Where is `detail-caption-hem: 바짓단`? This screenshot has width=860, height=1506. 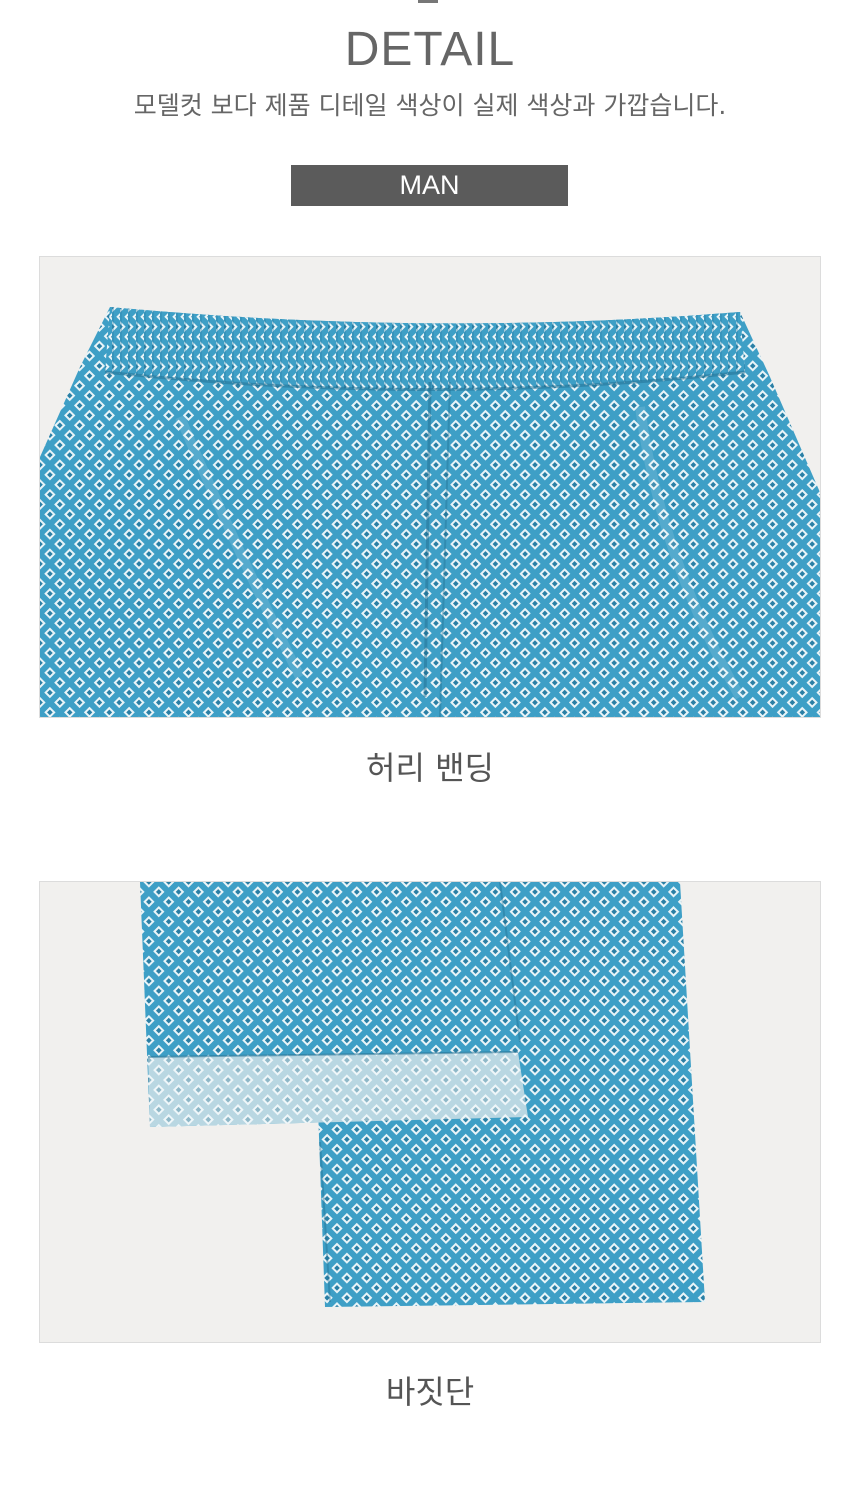
detail-caption-hem: 바짓단 is located at coordinates (430, 1392).